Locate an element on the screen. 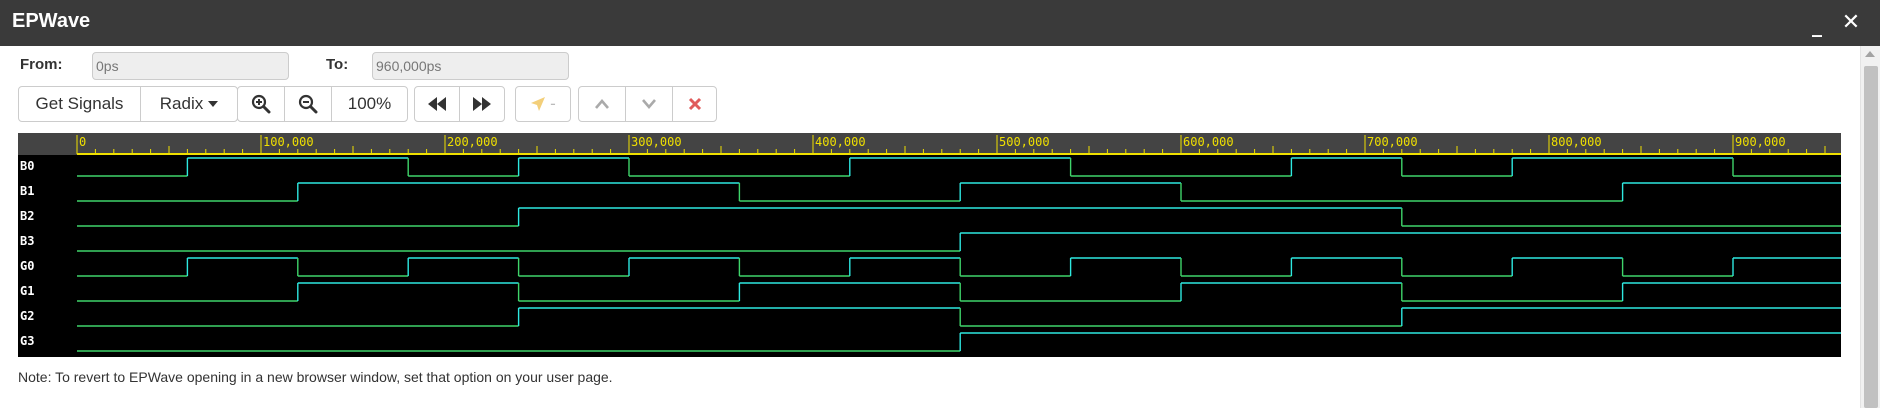 Image resolution: width=1880 pixels, height=408 pixels. scroll-up-arrow-icon is located at coordinates (1870, 54).